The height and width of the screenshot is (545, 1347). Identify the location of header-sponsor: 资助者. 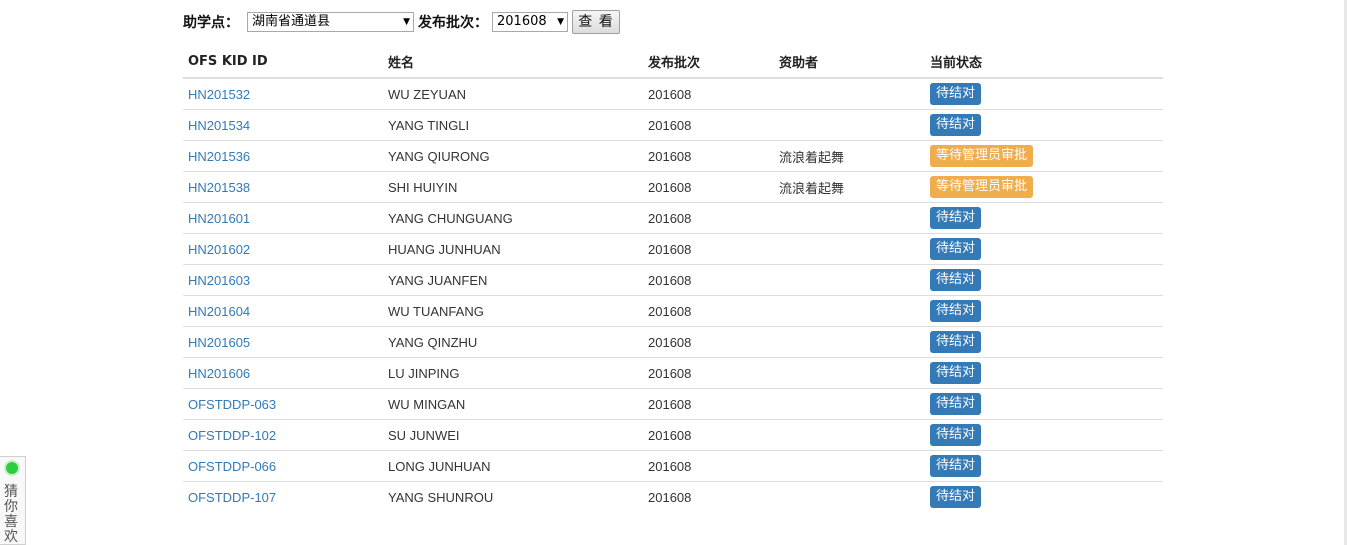
(849, 62).